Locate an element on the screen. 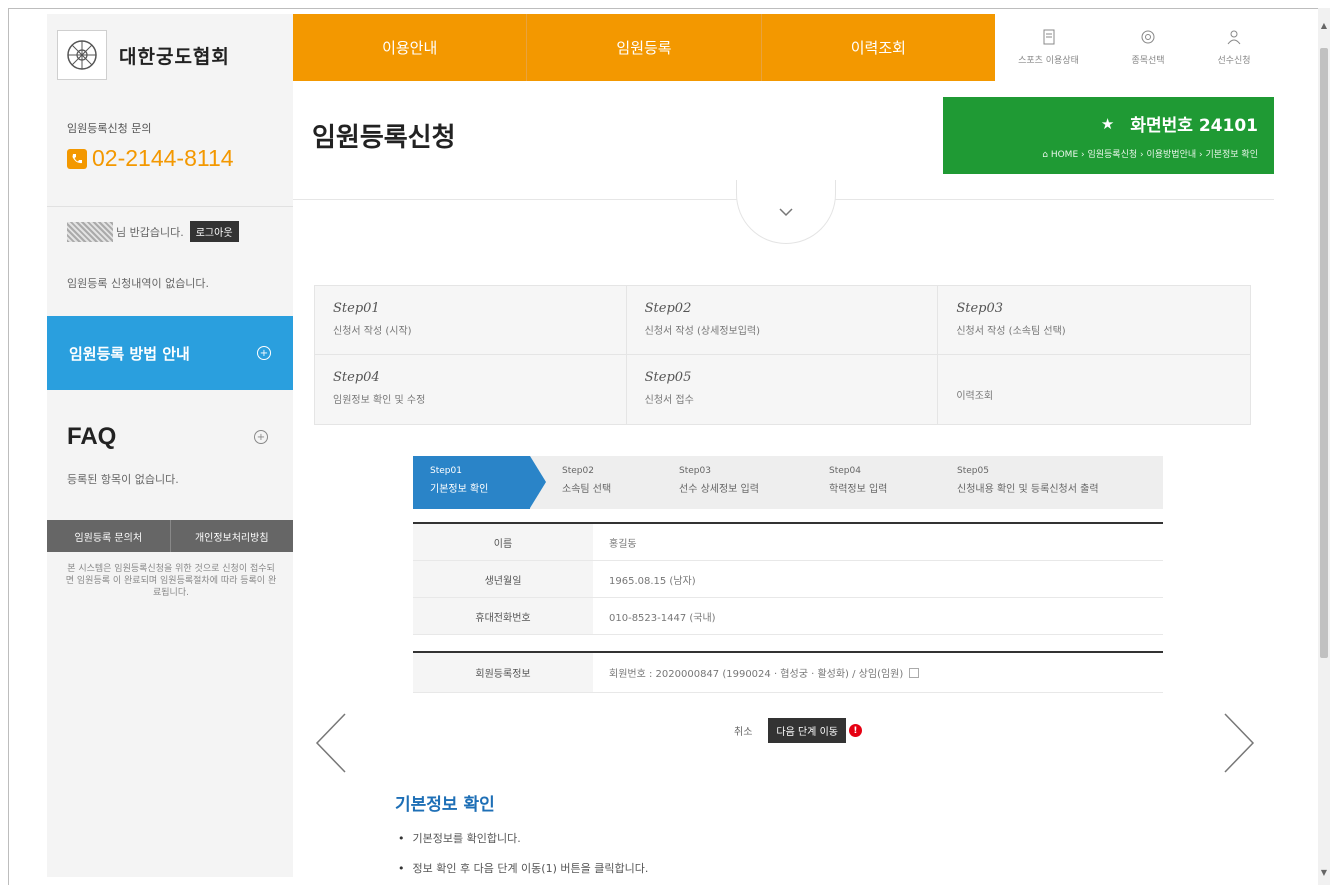 The height and width of the screenshot is (885, 1338). progress-step-label: 기본정보 확인 is located at coordinates (459, 489).